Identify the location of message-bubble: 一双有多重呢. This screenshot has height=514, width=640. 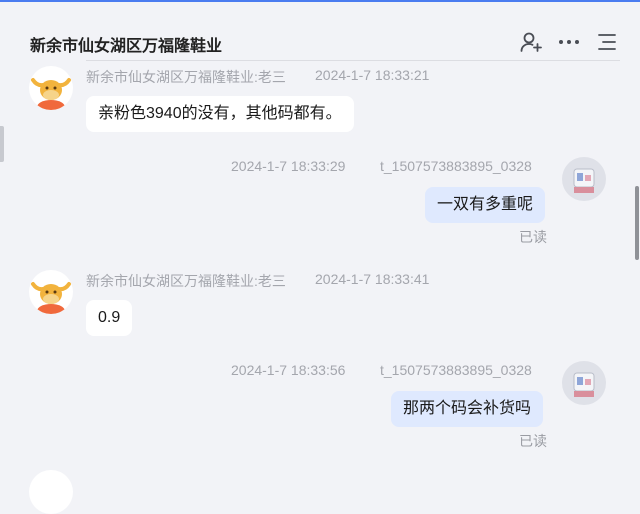
(485, 205).